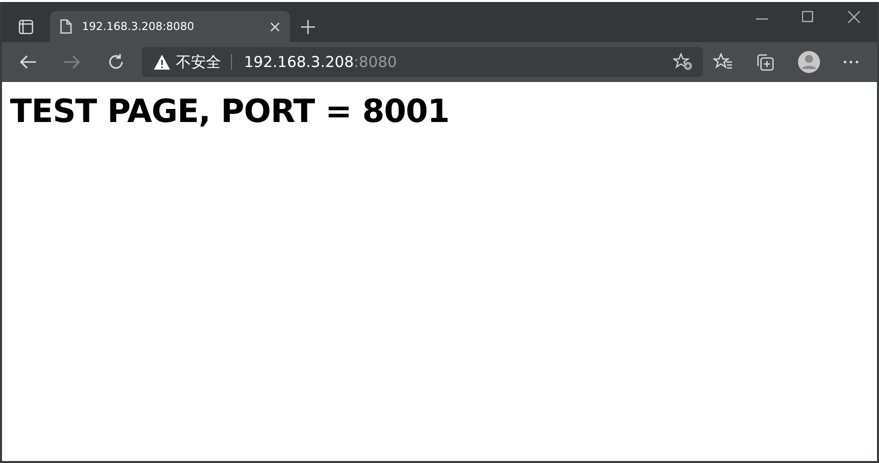 The height and width of the screenshot is (463, 879). Describe the element at coordinates (170, 26) in the screenshot. I see `browser-tab: 192.168.3.208:8080` at that location.